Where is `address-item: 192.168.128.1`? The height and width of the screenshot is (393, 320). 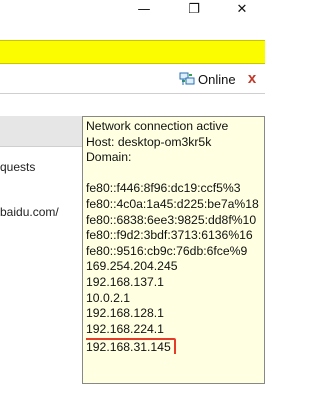
address-item: 192.168.128.1 is located at coordinates (125, 313).